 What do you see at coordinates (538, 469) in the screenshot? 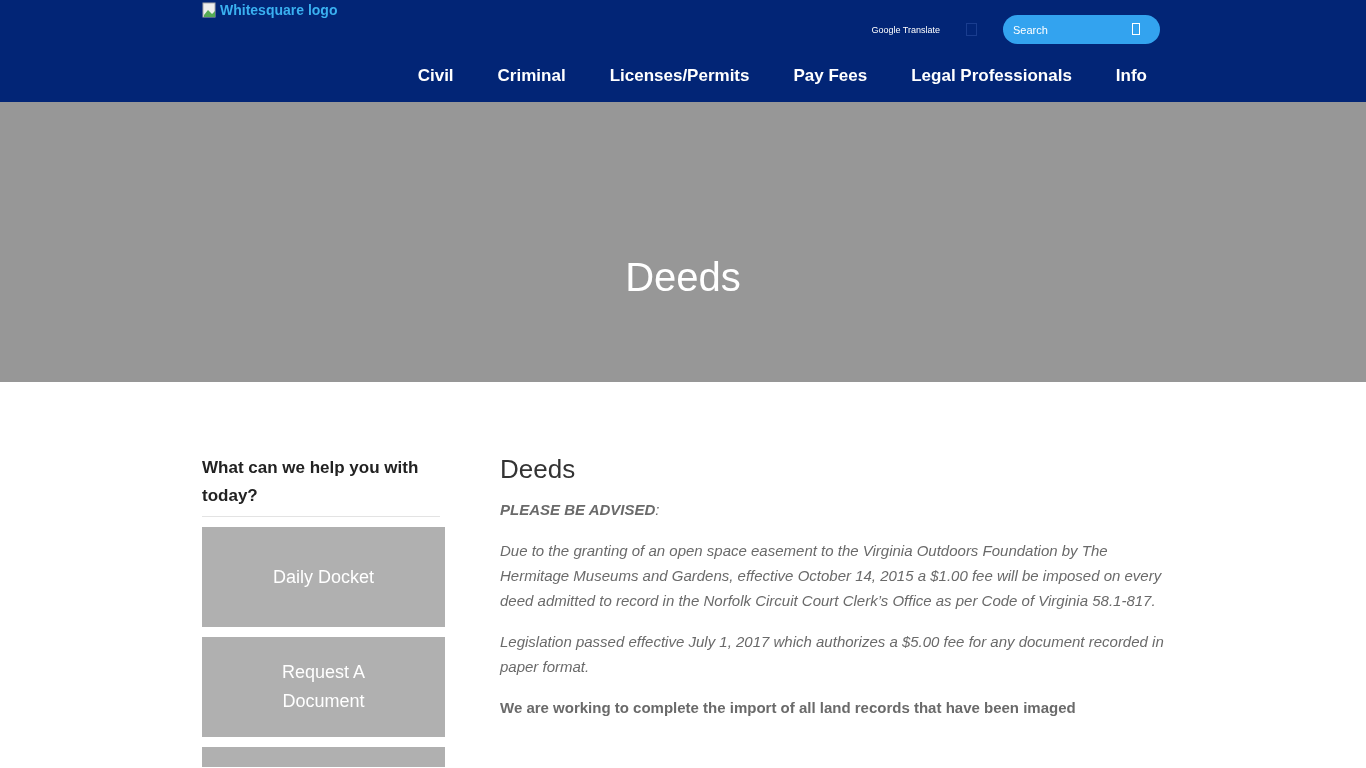
I see `content-title: Deeds` at bounding box center [538, 469].